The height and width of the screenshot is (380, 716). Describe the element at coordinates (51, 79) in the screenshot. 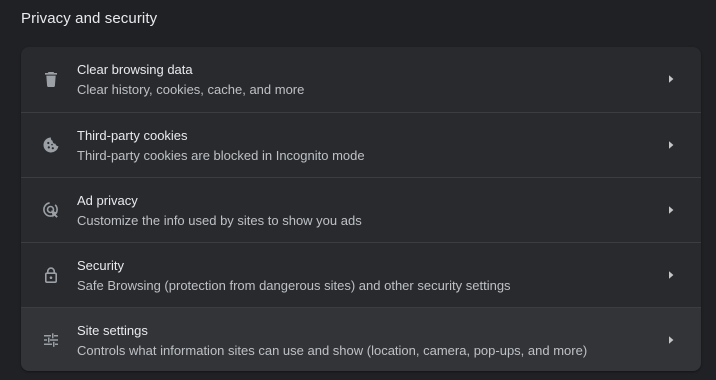

I see `trash-icon` at that location.